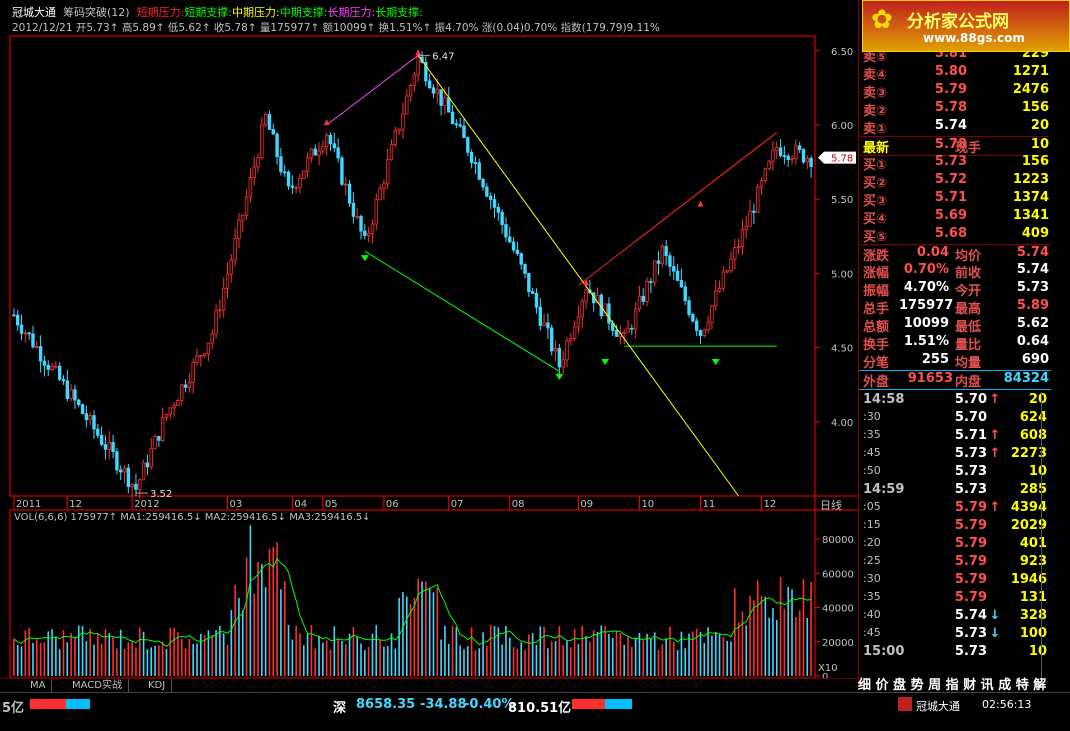 This screenshot has width=1070, height=731. Describe the element at coordinates (1033, 435) in the screenshot. I see `tick-volume: 608` at that location.